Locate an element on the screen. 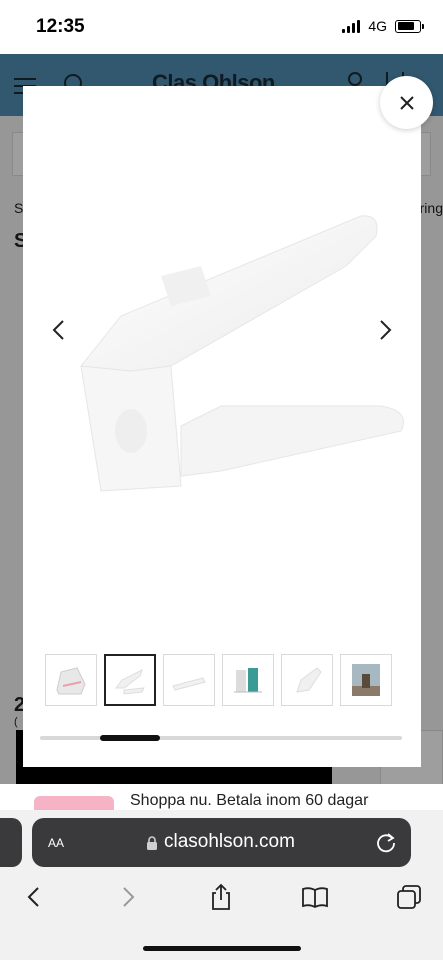  reload-icon is located at coordinates (386, 842).